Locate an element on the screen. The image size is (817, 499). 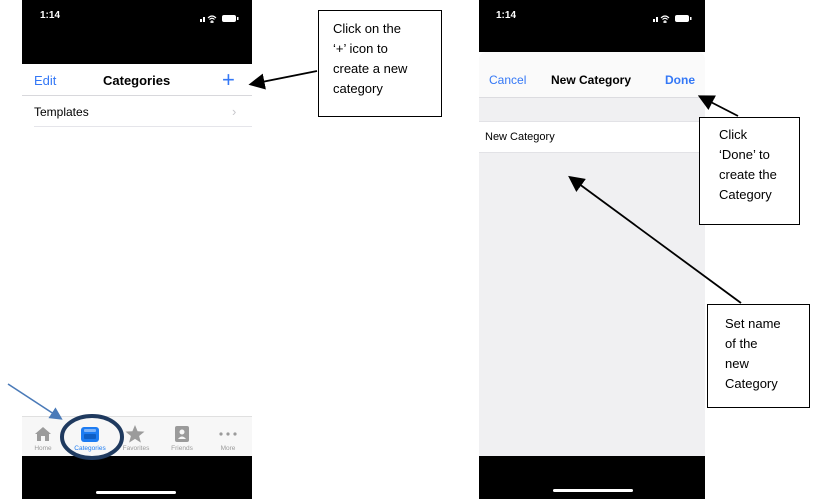
arrow-to-done is located at coordinates (718, 106).